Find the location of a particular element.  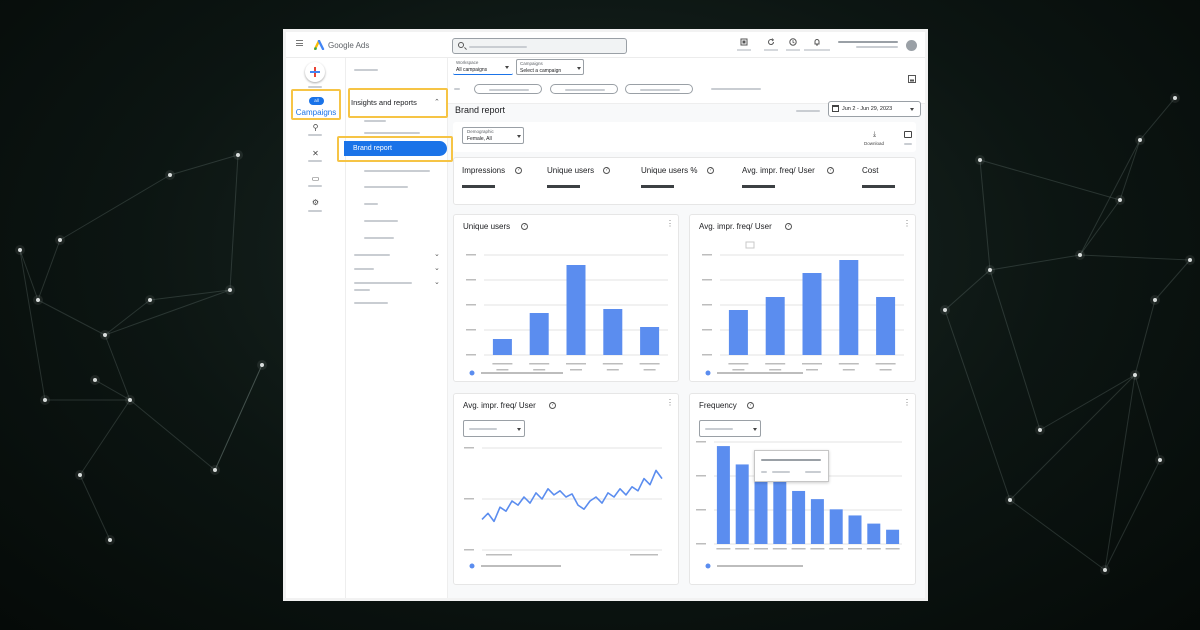

chart-svg is located at coordinates (567, 315).